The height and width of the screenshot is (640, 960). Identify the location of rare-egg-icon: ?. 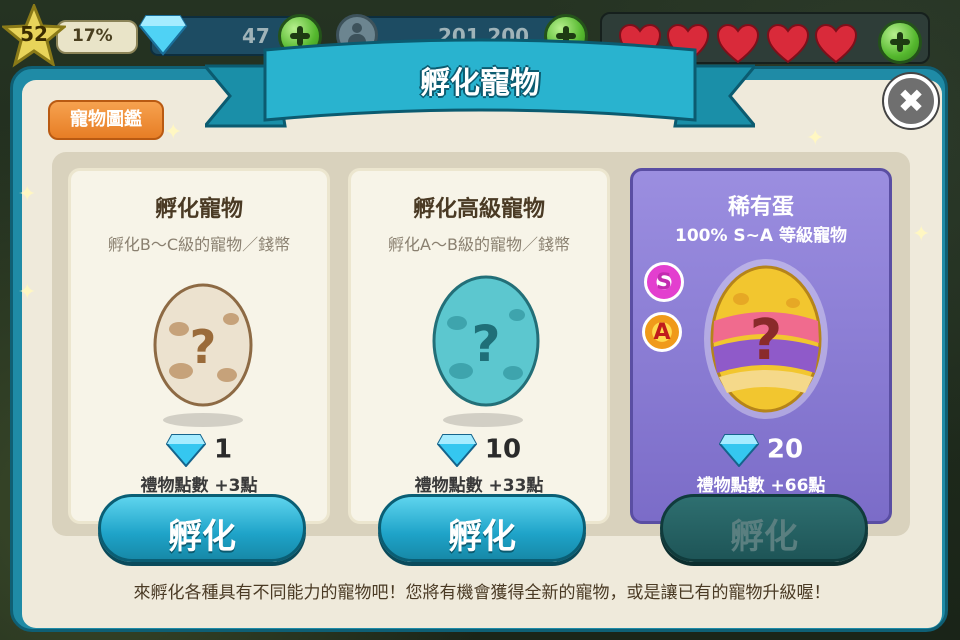
(766, 339).